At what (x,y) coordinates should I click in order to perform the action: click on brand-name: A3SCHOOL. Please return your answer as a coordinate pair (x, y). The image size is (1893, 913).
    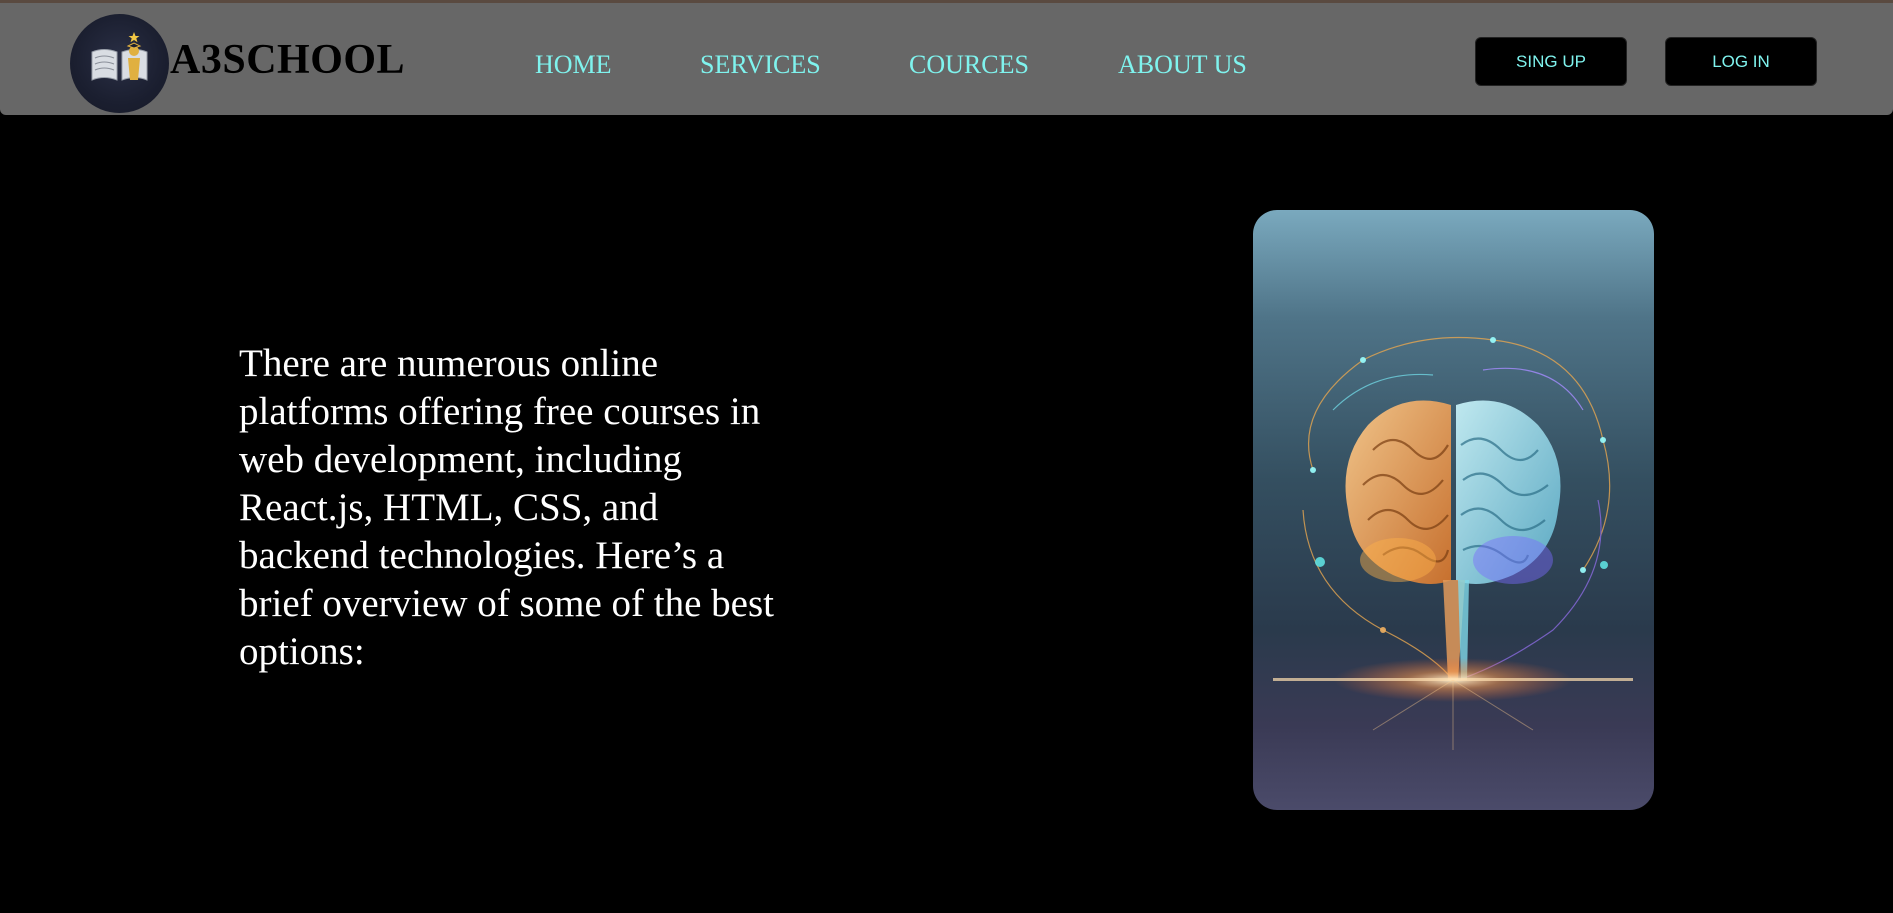
    Looking at the image, I should click on (288, 60).